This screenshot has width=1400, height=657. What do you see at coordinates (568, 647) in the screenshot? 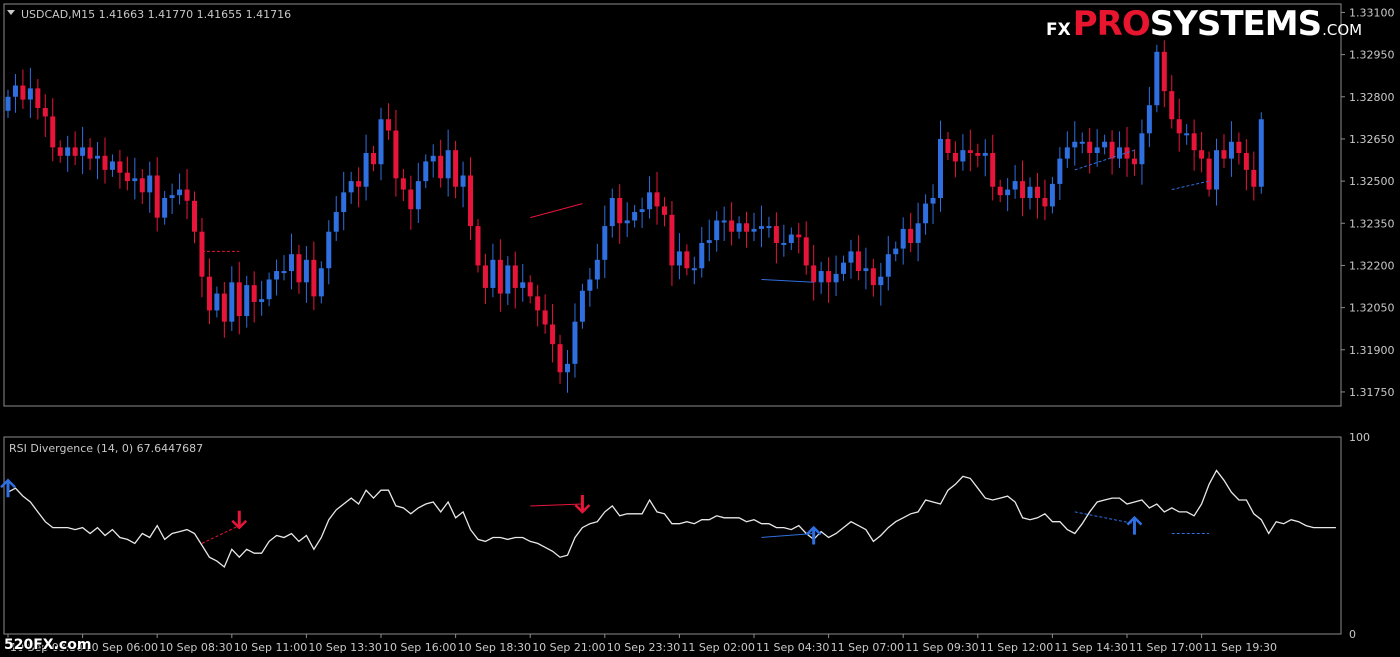
I see `time-tick-label: 10 Sep 21:00` at bounding box center [568, 647].